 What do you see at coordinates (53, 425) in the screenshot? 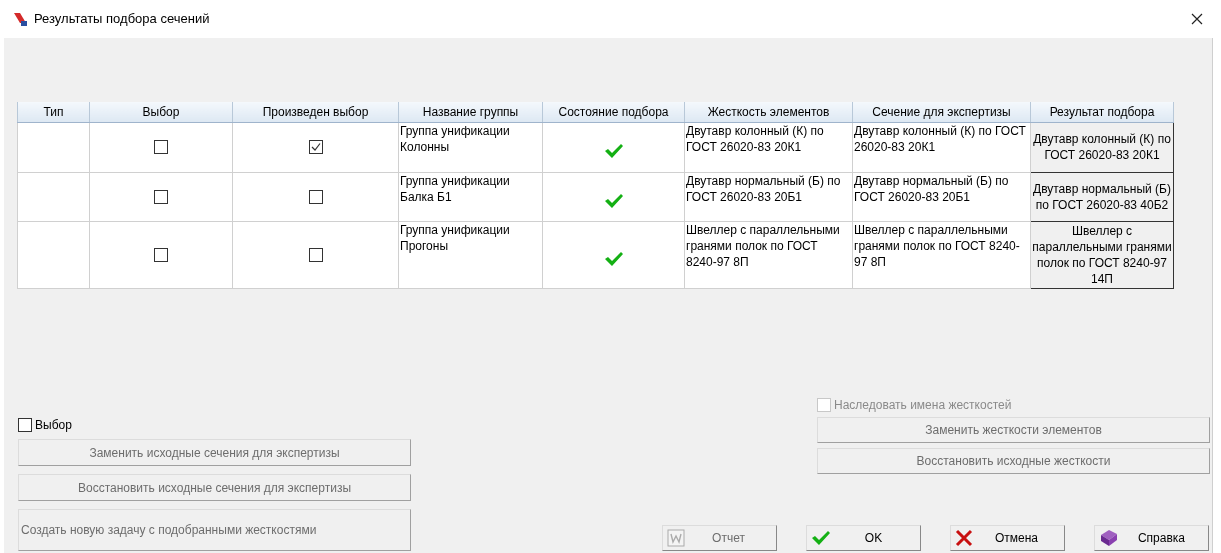
I see `checkbox-label: Выбор` at bounding box center [53, 425].